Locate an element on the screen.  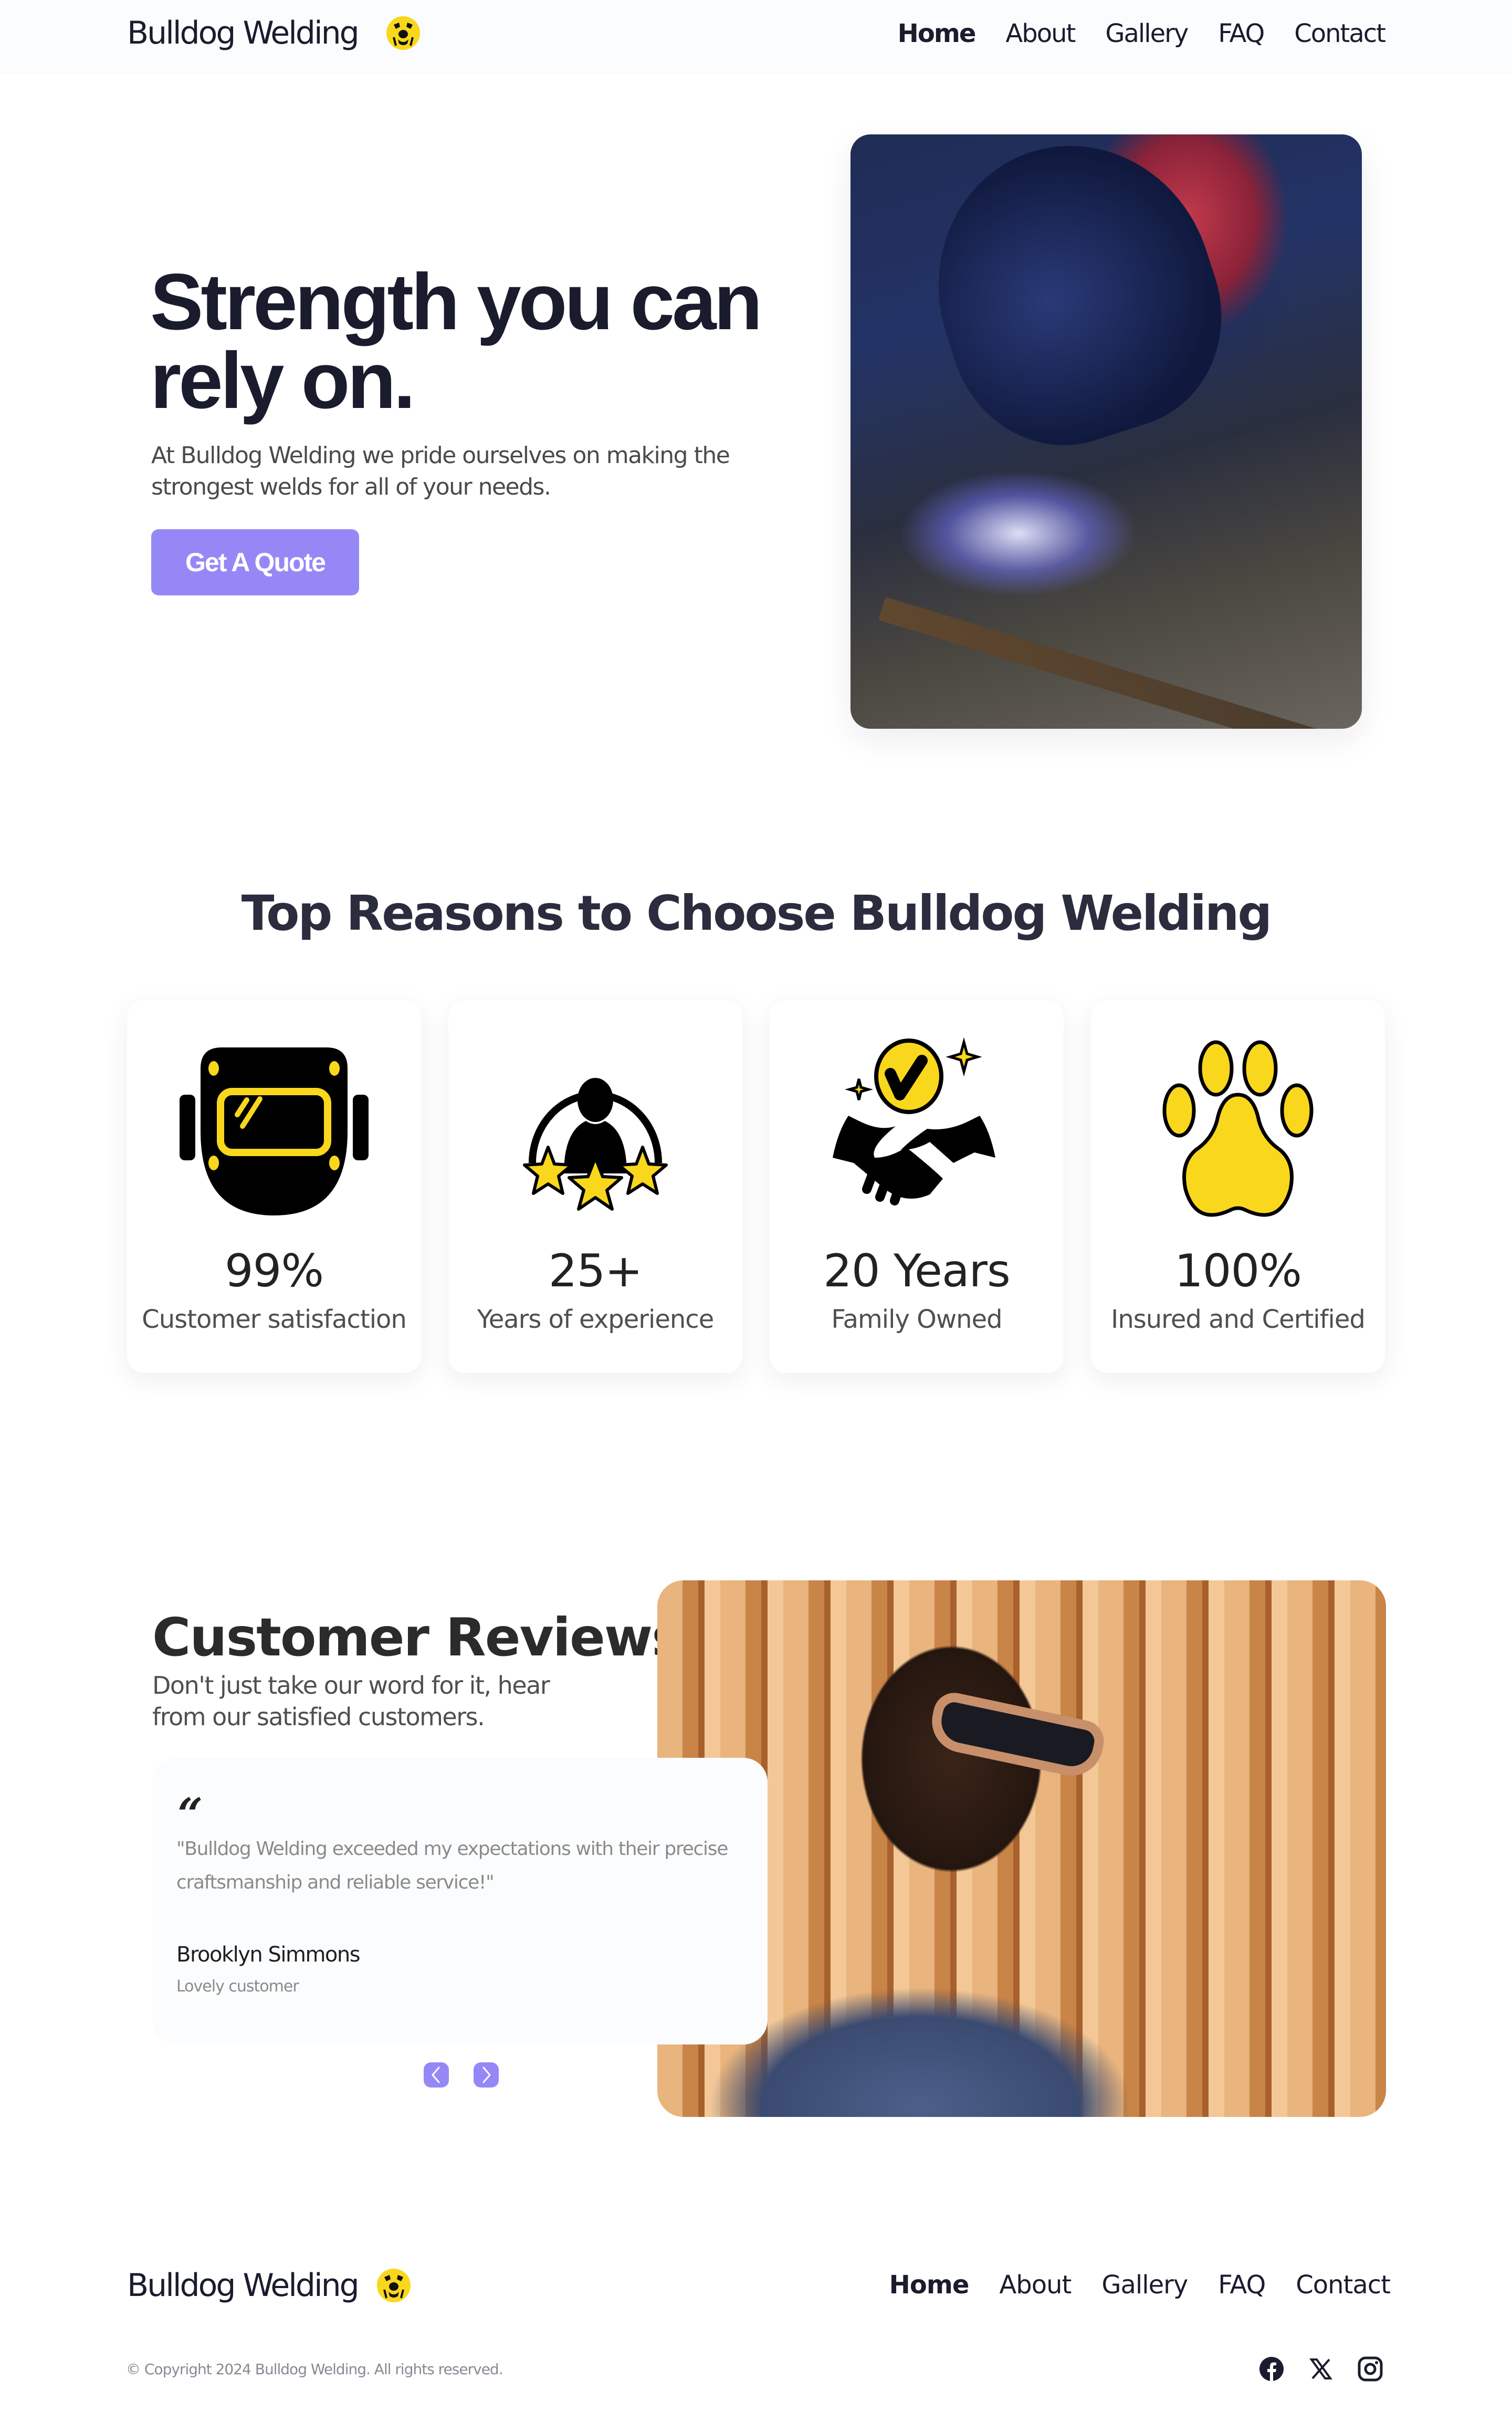
get-quote-button: Get A Quote is located at coordinates (255, 562).